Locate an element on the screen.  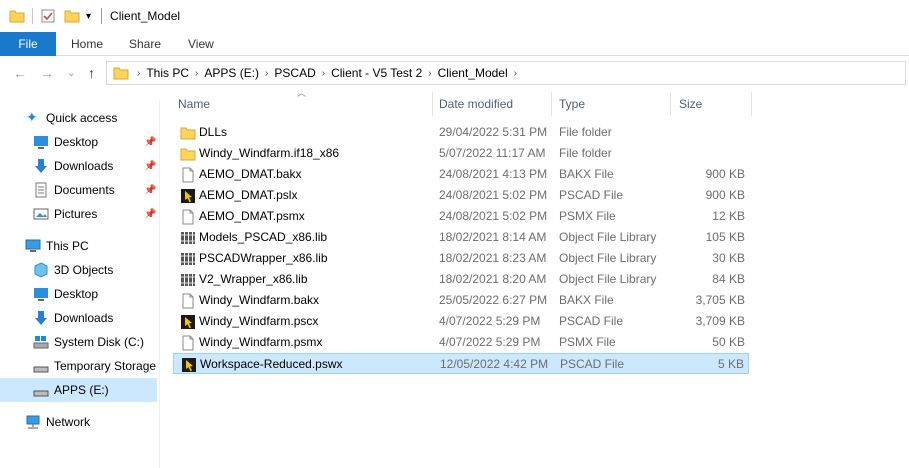
customize-toolbar-icon: ▾ is located at coordinates (88, 16).